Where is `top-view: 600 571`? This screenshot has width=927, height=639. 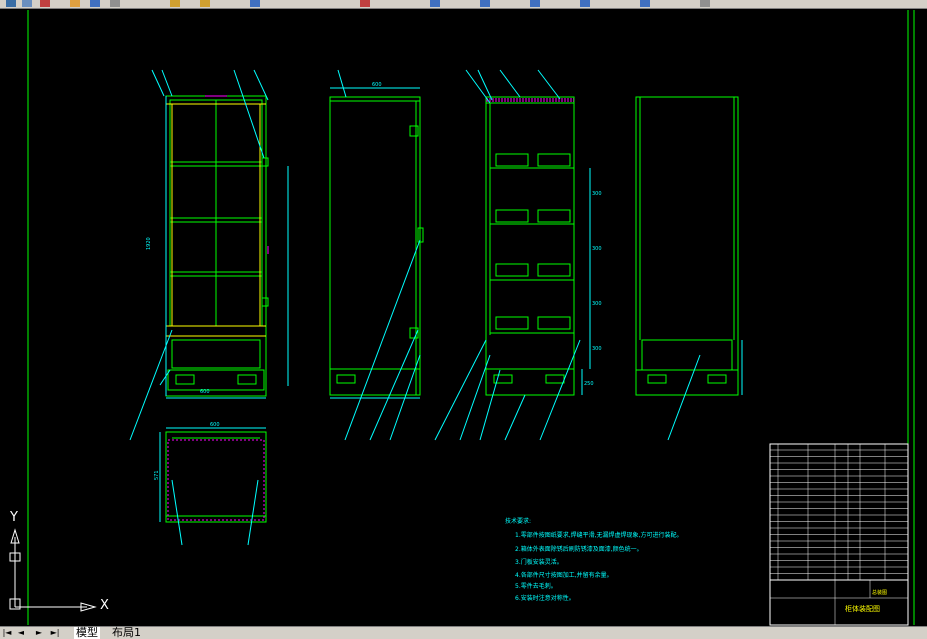 top-view: 600 571 is located at coordinates (210, 484).